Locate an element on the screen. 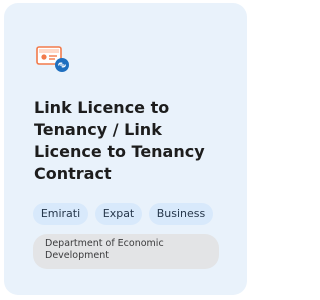  department-badge: Department of Economic Development is located at coordinates (126, 251).